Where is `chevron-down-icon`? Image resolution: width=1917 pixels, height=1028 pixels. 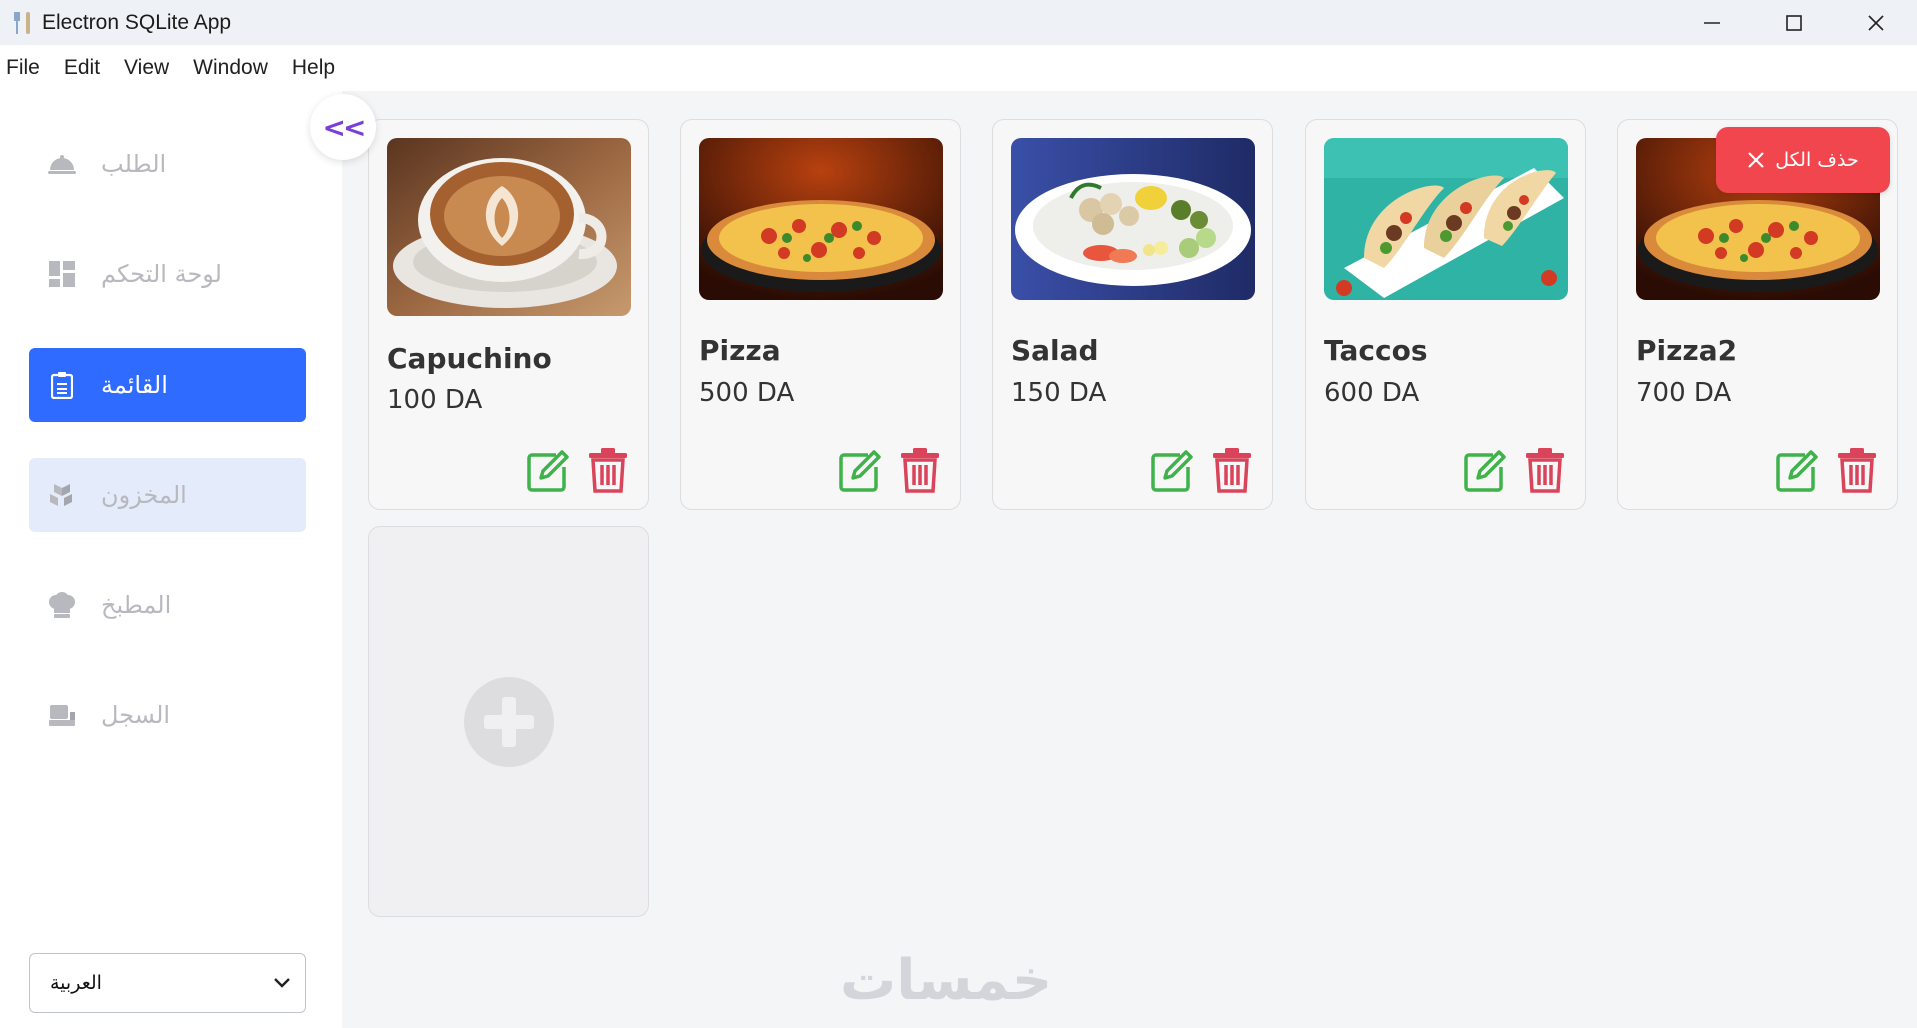 chevron-down-icon is located at coordinates (282, 983).